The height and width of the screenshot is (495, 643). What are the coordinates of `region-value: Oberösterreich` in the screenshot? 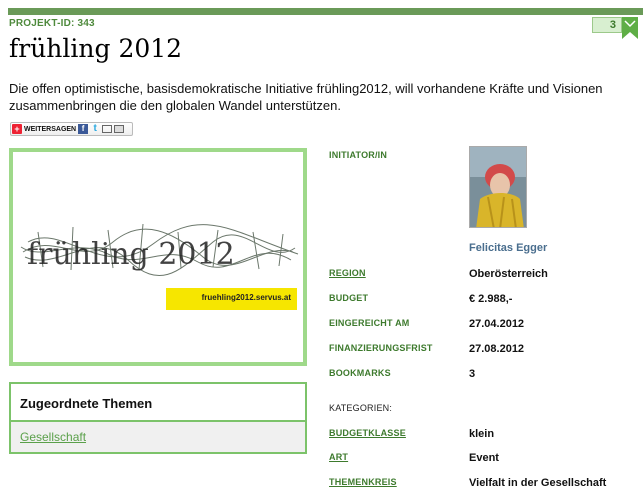 It's located at (508, 274).